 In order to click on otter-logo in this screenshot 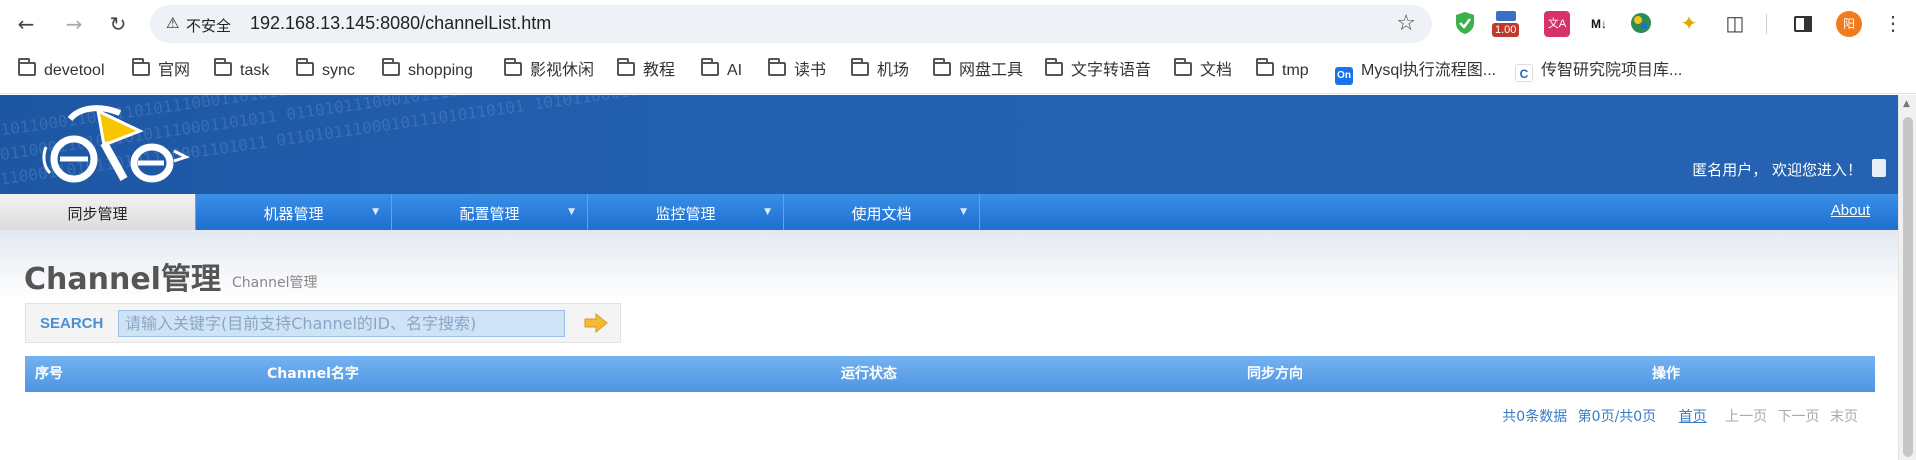, I will do `click(115, 146)`.